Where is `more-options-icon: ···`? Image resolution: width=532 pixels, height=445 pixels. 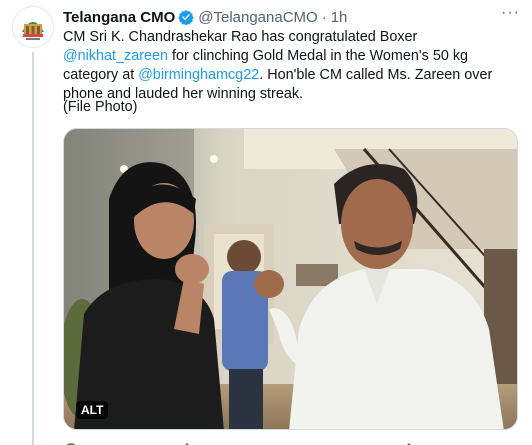
more-options-icon: ··· is located at coordinates (510, 13).